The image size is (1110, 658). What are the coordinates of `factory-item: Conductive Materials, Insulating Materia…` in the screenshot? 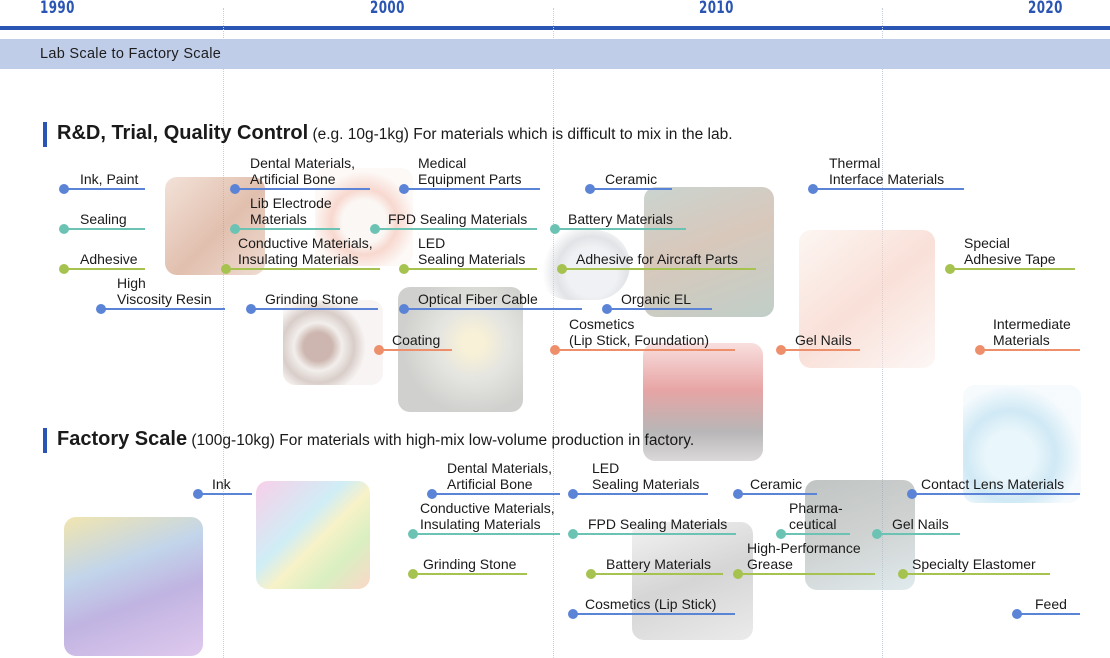 It's located at (484, 519).